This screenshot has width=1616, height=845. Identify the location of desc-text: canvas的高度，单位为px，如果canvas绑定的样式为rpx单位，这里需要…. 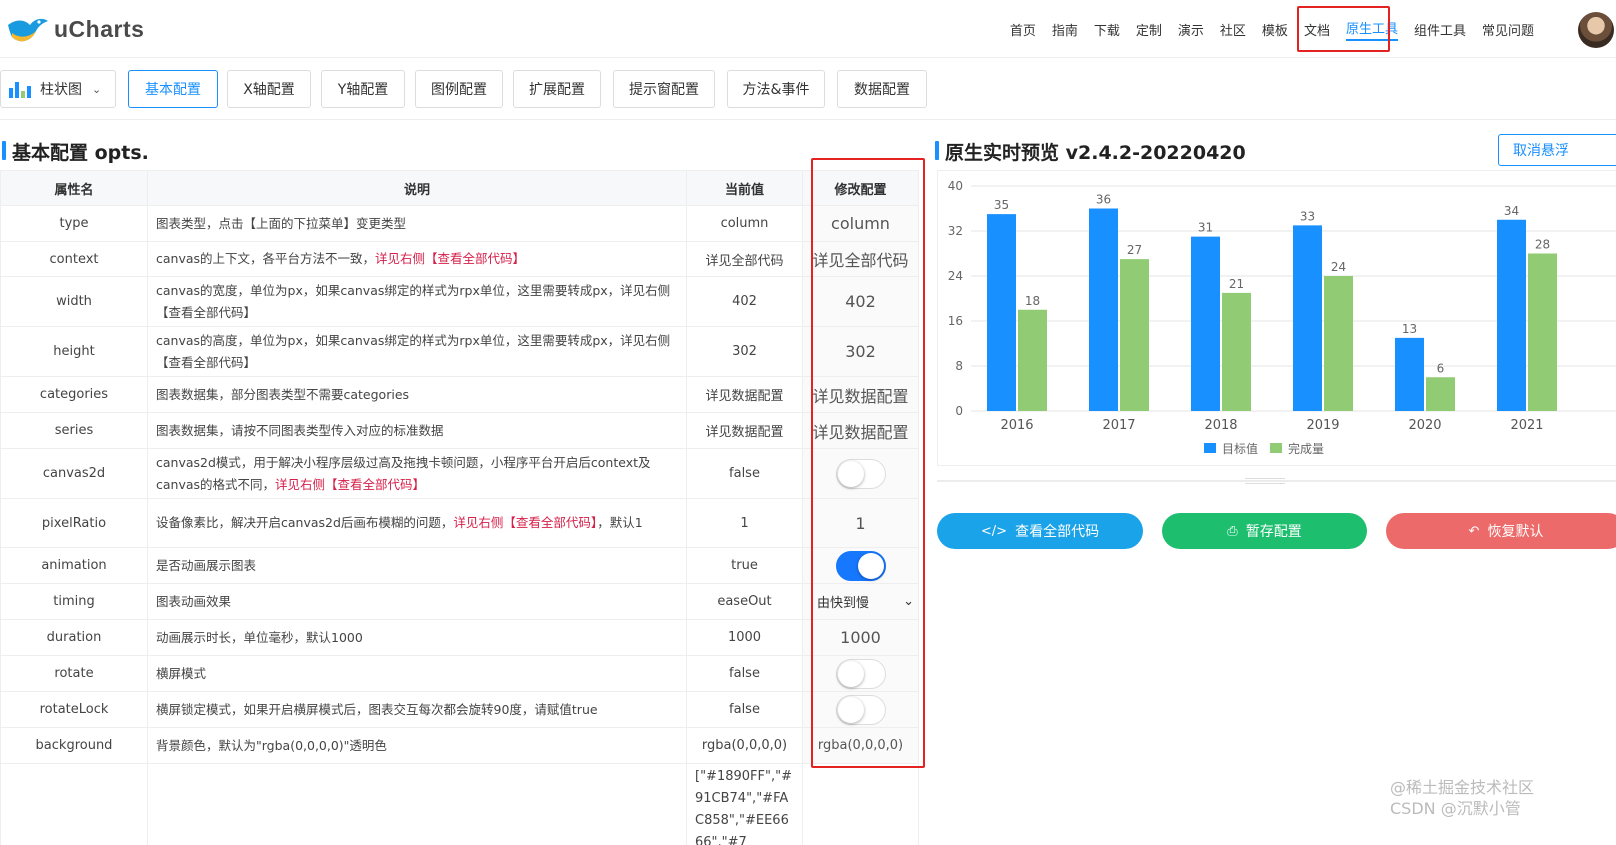
(413, 351).